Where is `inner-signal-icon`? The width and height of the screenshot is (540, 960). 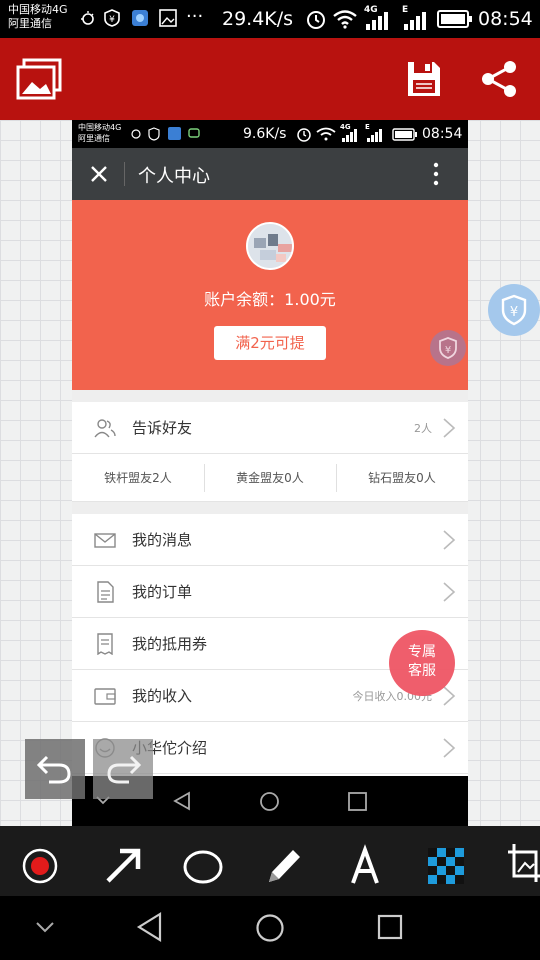
inner-signal-icon is located at coordinates (349, 135).